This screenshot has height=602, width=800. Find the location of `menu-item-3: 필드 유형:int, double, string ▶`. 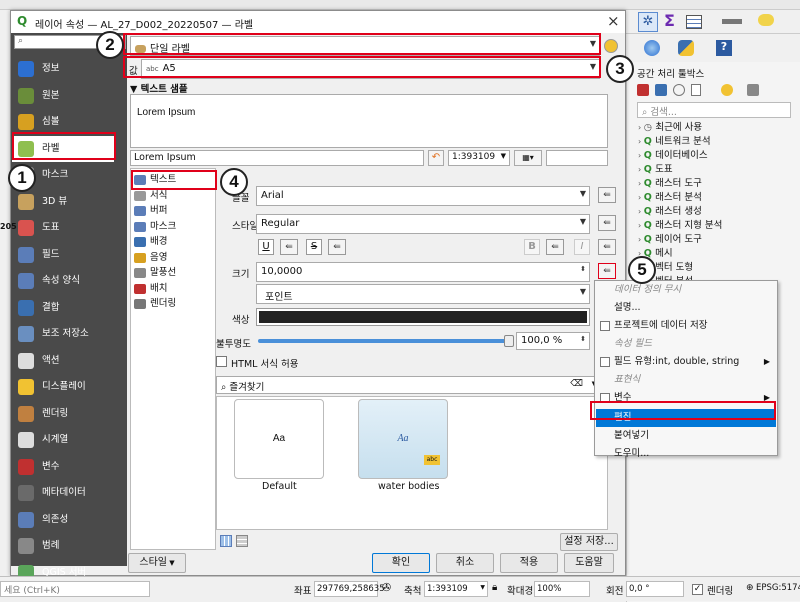

menu-item-3: 필드 유형:int, double, string ▶ is located at coordinates (686, 362).